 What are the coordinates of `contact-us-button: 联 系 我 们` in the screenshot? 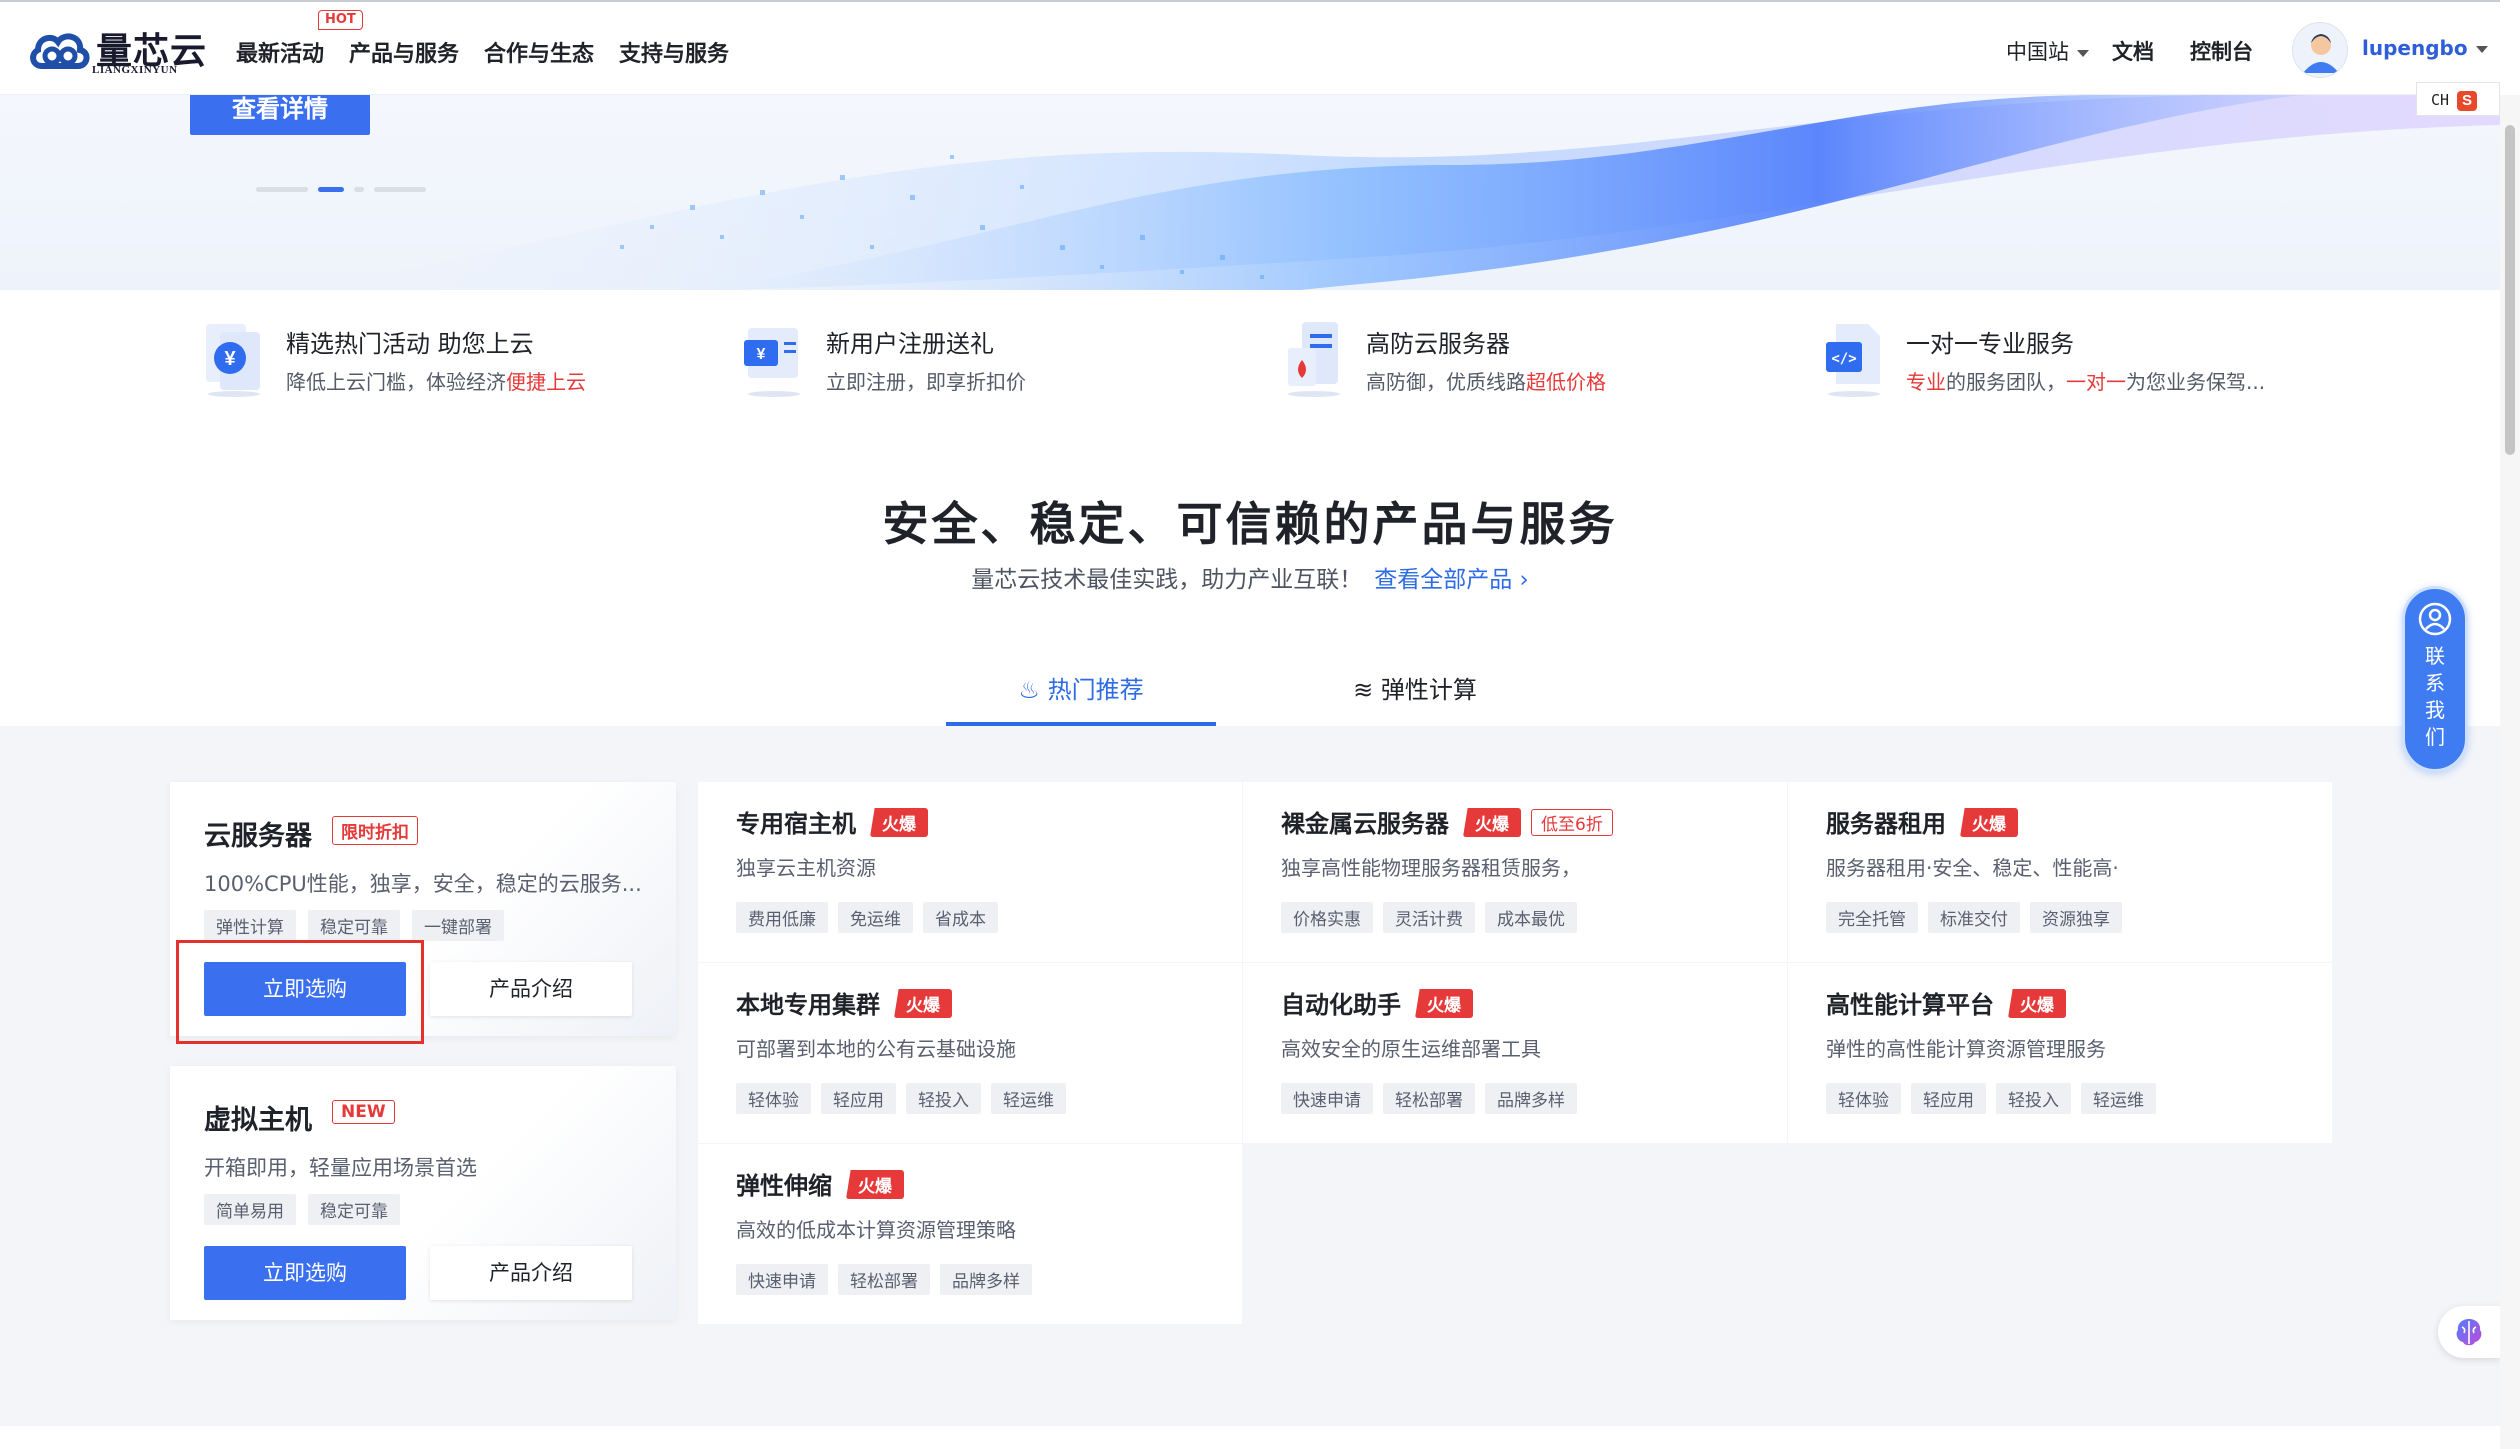 It's located at (2435, 679).